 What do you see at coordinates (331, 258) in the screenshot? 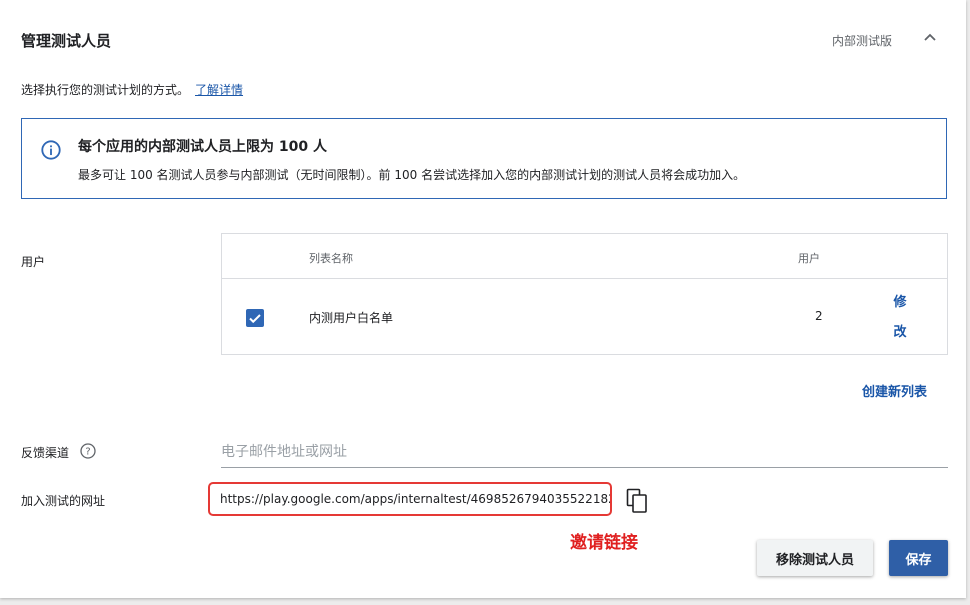
I see `column-header-list-name: 列表名称` at bounding box center [331, 258].